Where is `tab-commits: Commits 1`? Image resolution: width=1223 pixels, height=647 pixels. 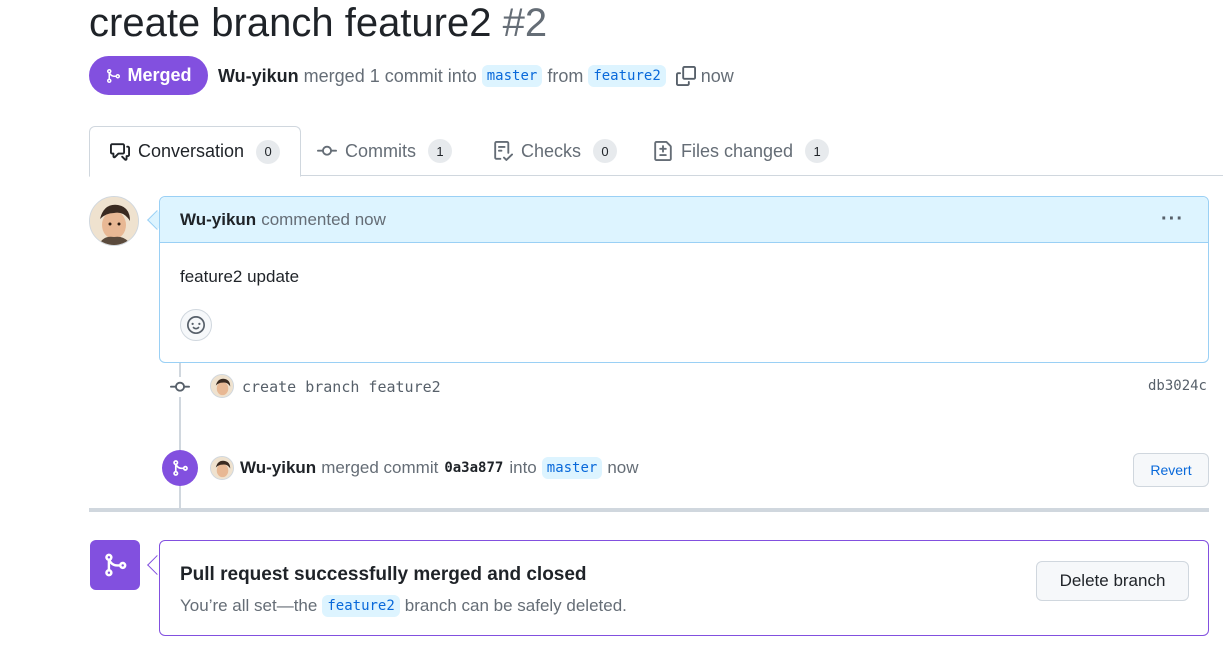
tab-commits: Commits 1 is located at coordinates (384, 151).